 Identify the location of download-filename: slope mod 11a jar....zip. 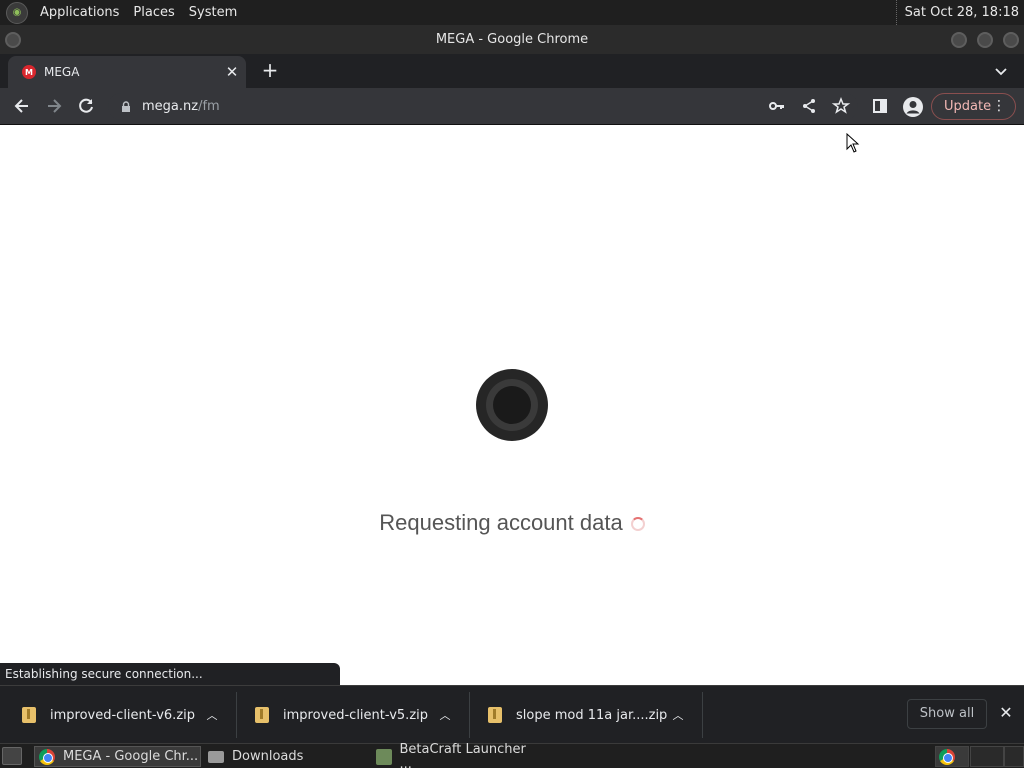
(592, 715).